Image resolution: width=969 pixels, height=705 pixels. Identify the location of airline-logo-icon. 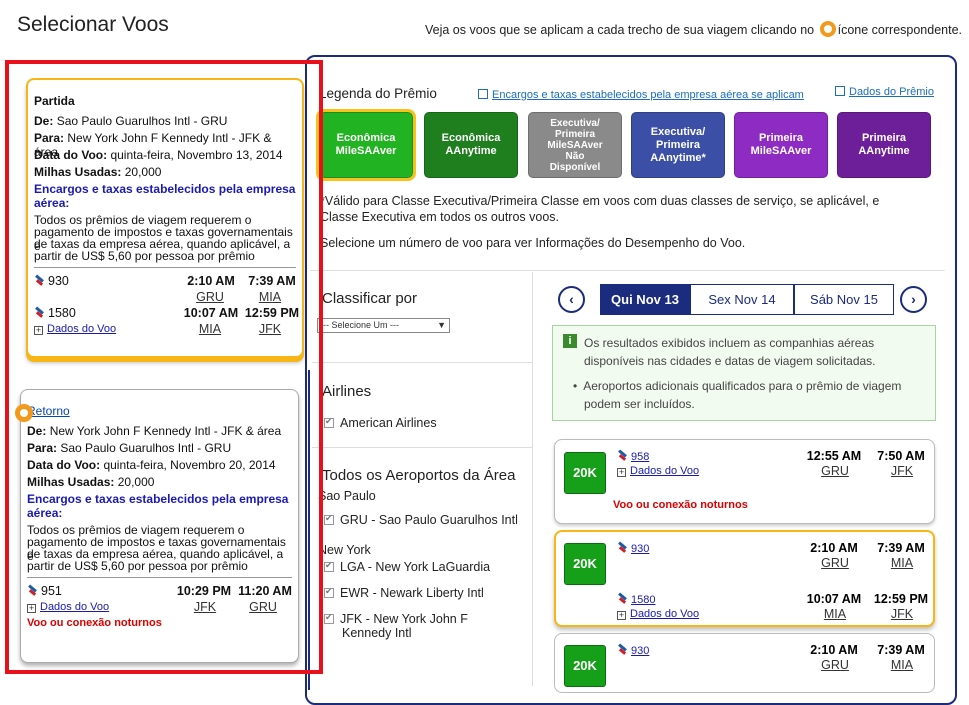
(39, 280).